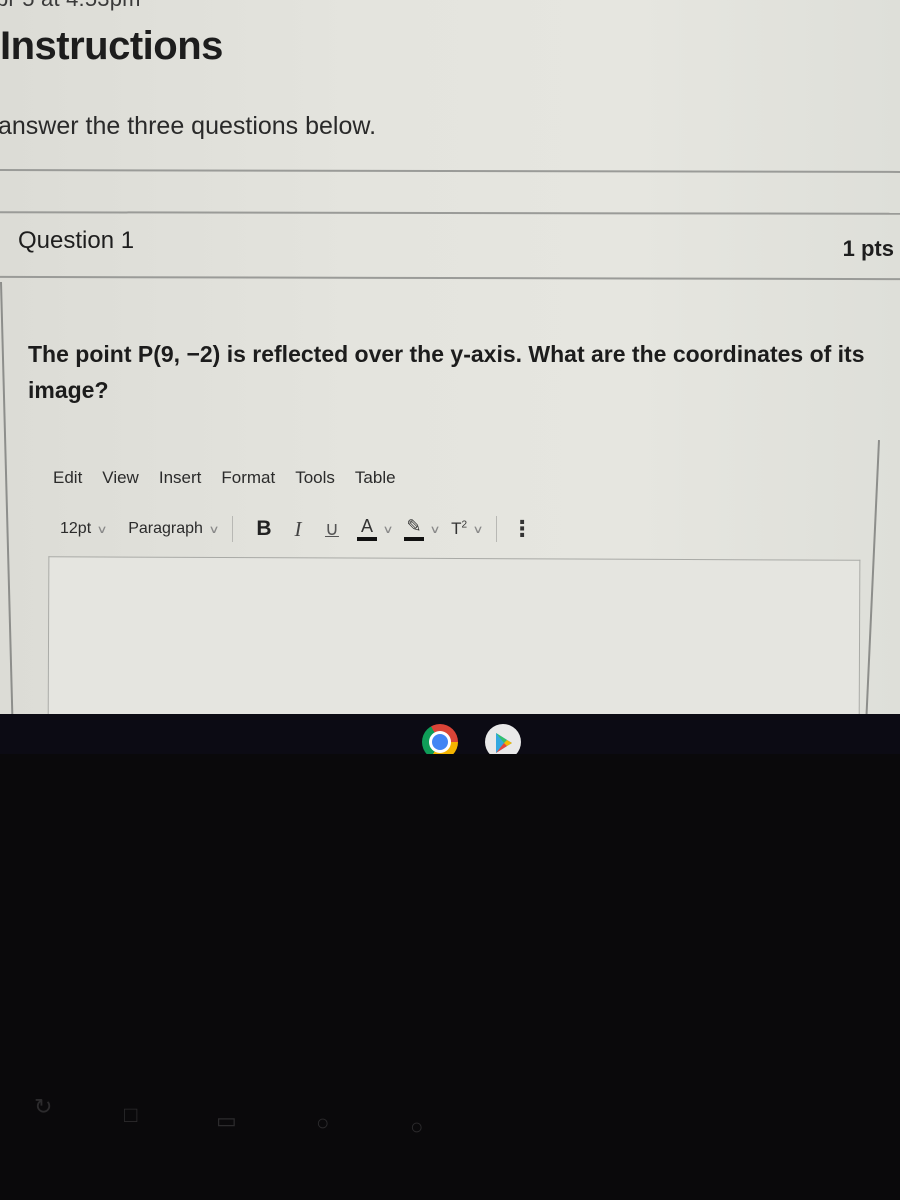 The height and width of the screenshot is (1200, 900). I want to click on editor-toolbar: 12pt ∨ Paragraph ∨ B I ∪ A ∨ ✎ ∨ T2 ∨ ⋮, so click(296, 529).